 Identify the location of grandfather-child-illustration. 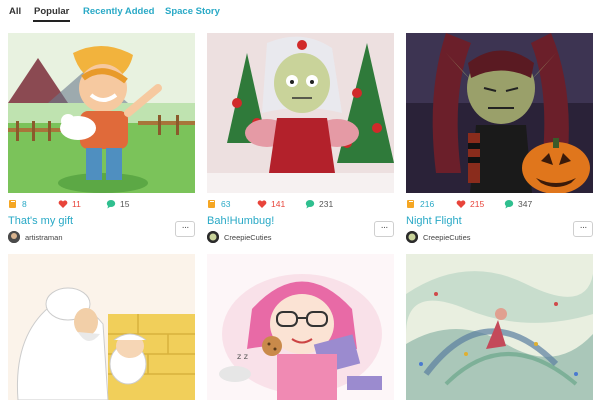
(101, 327).